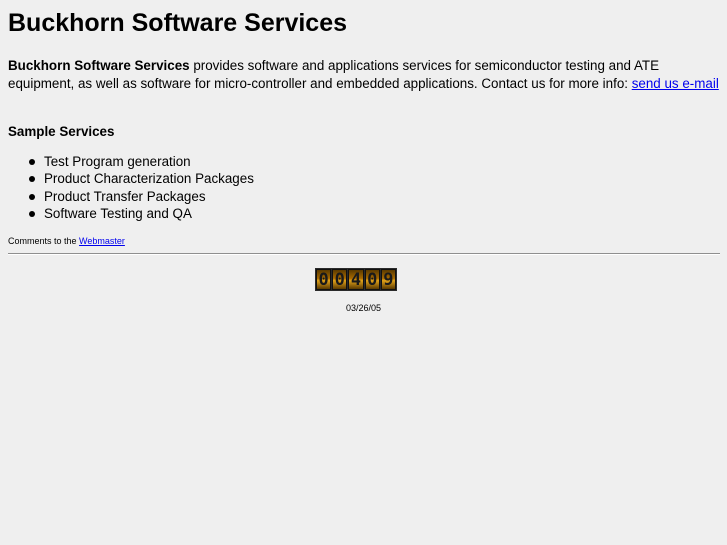 The height and width of the screenshot is (545, 727). Describe the element at coordinates (675, 83) in the screenshot. I see `send-email-link: send us e-mail` at that location.